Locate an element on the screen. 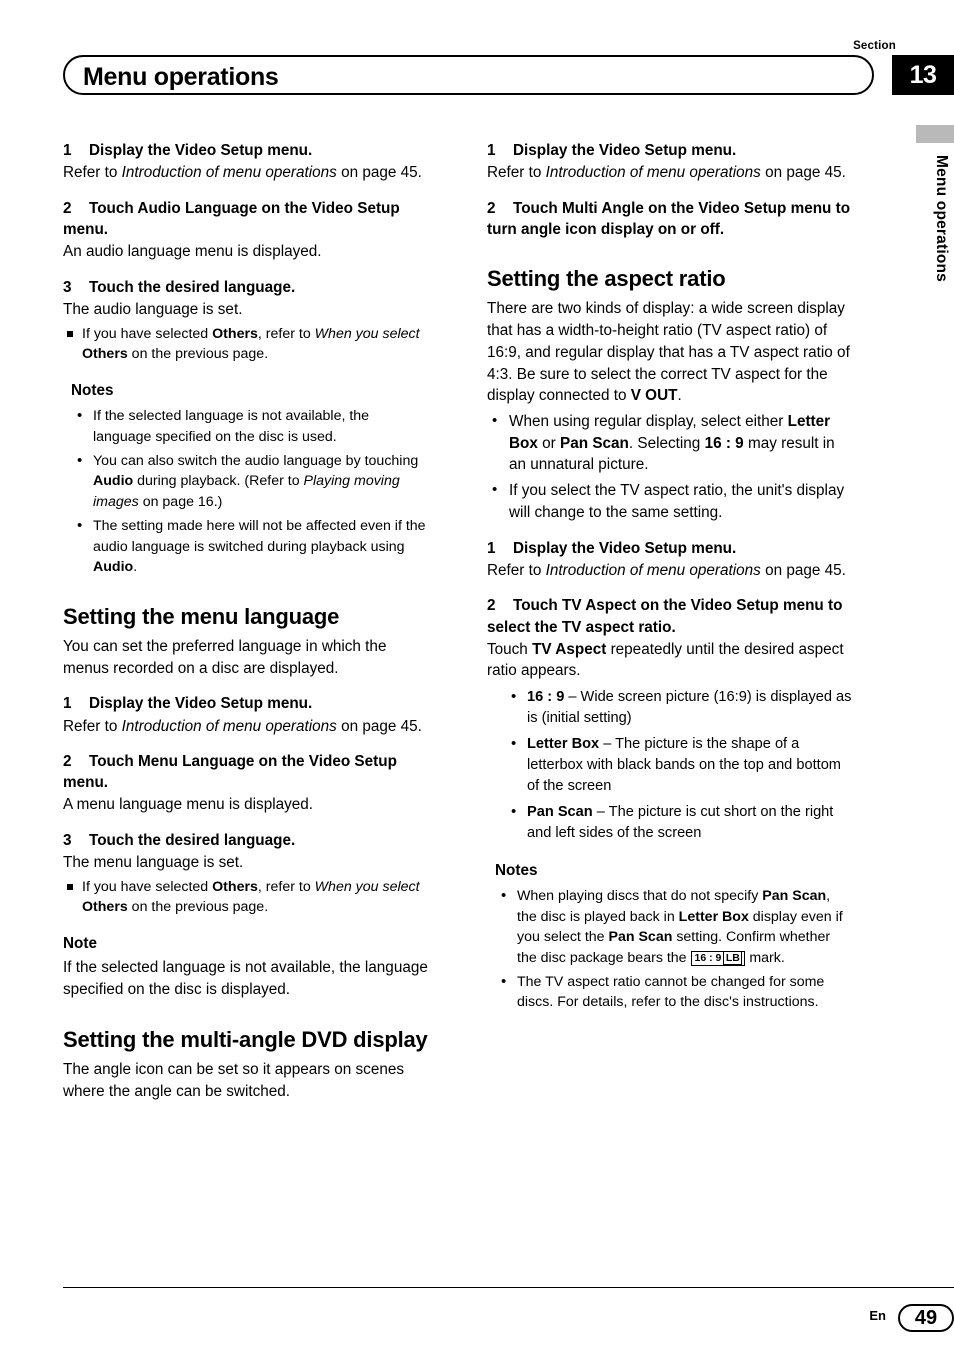  language-code: En is located at coordinates (877, 1315).